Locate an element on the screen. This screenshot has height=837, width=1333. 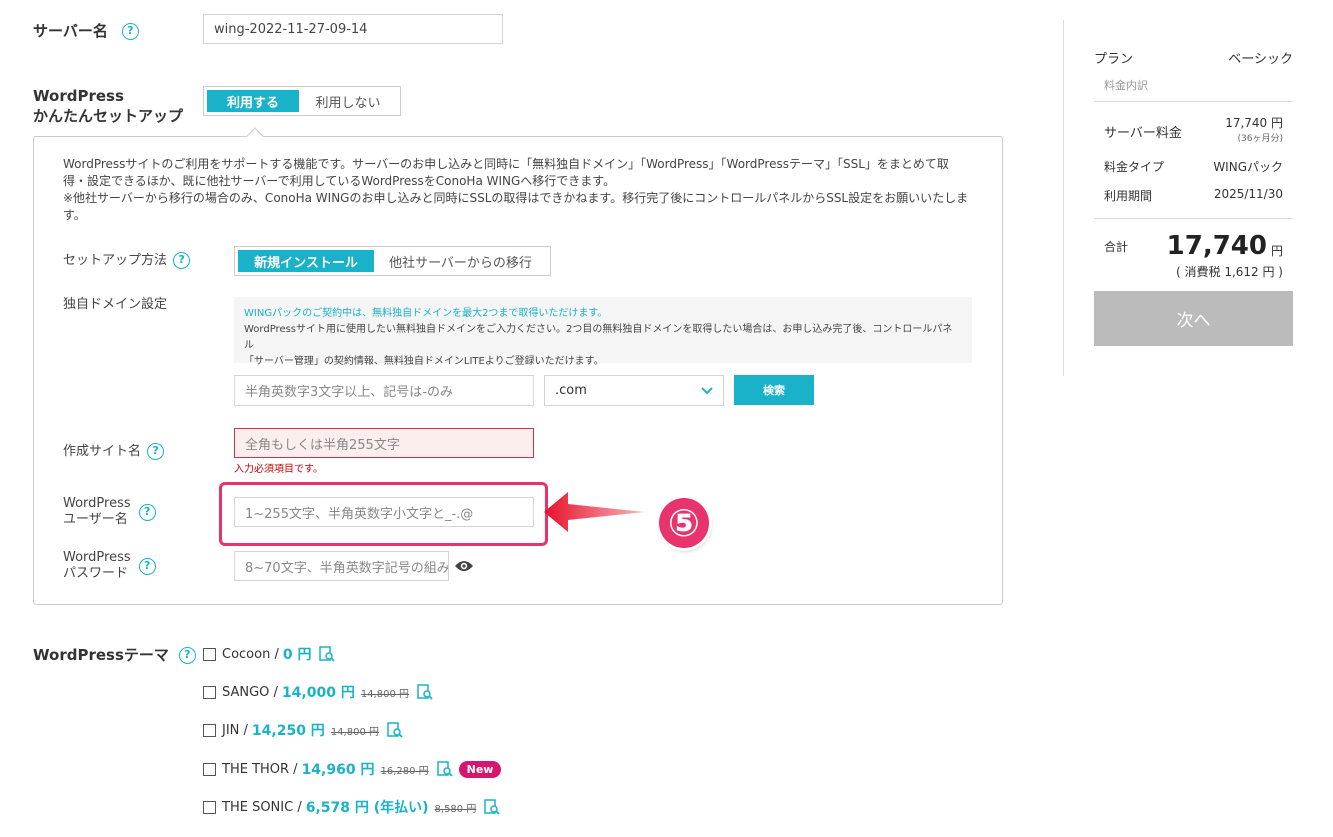
theme-item-jin: JIN / 14,250 円 14,800 円 is located at coordinates (303, 730).